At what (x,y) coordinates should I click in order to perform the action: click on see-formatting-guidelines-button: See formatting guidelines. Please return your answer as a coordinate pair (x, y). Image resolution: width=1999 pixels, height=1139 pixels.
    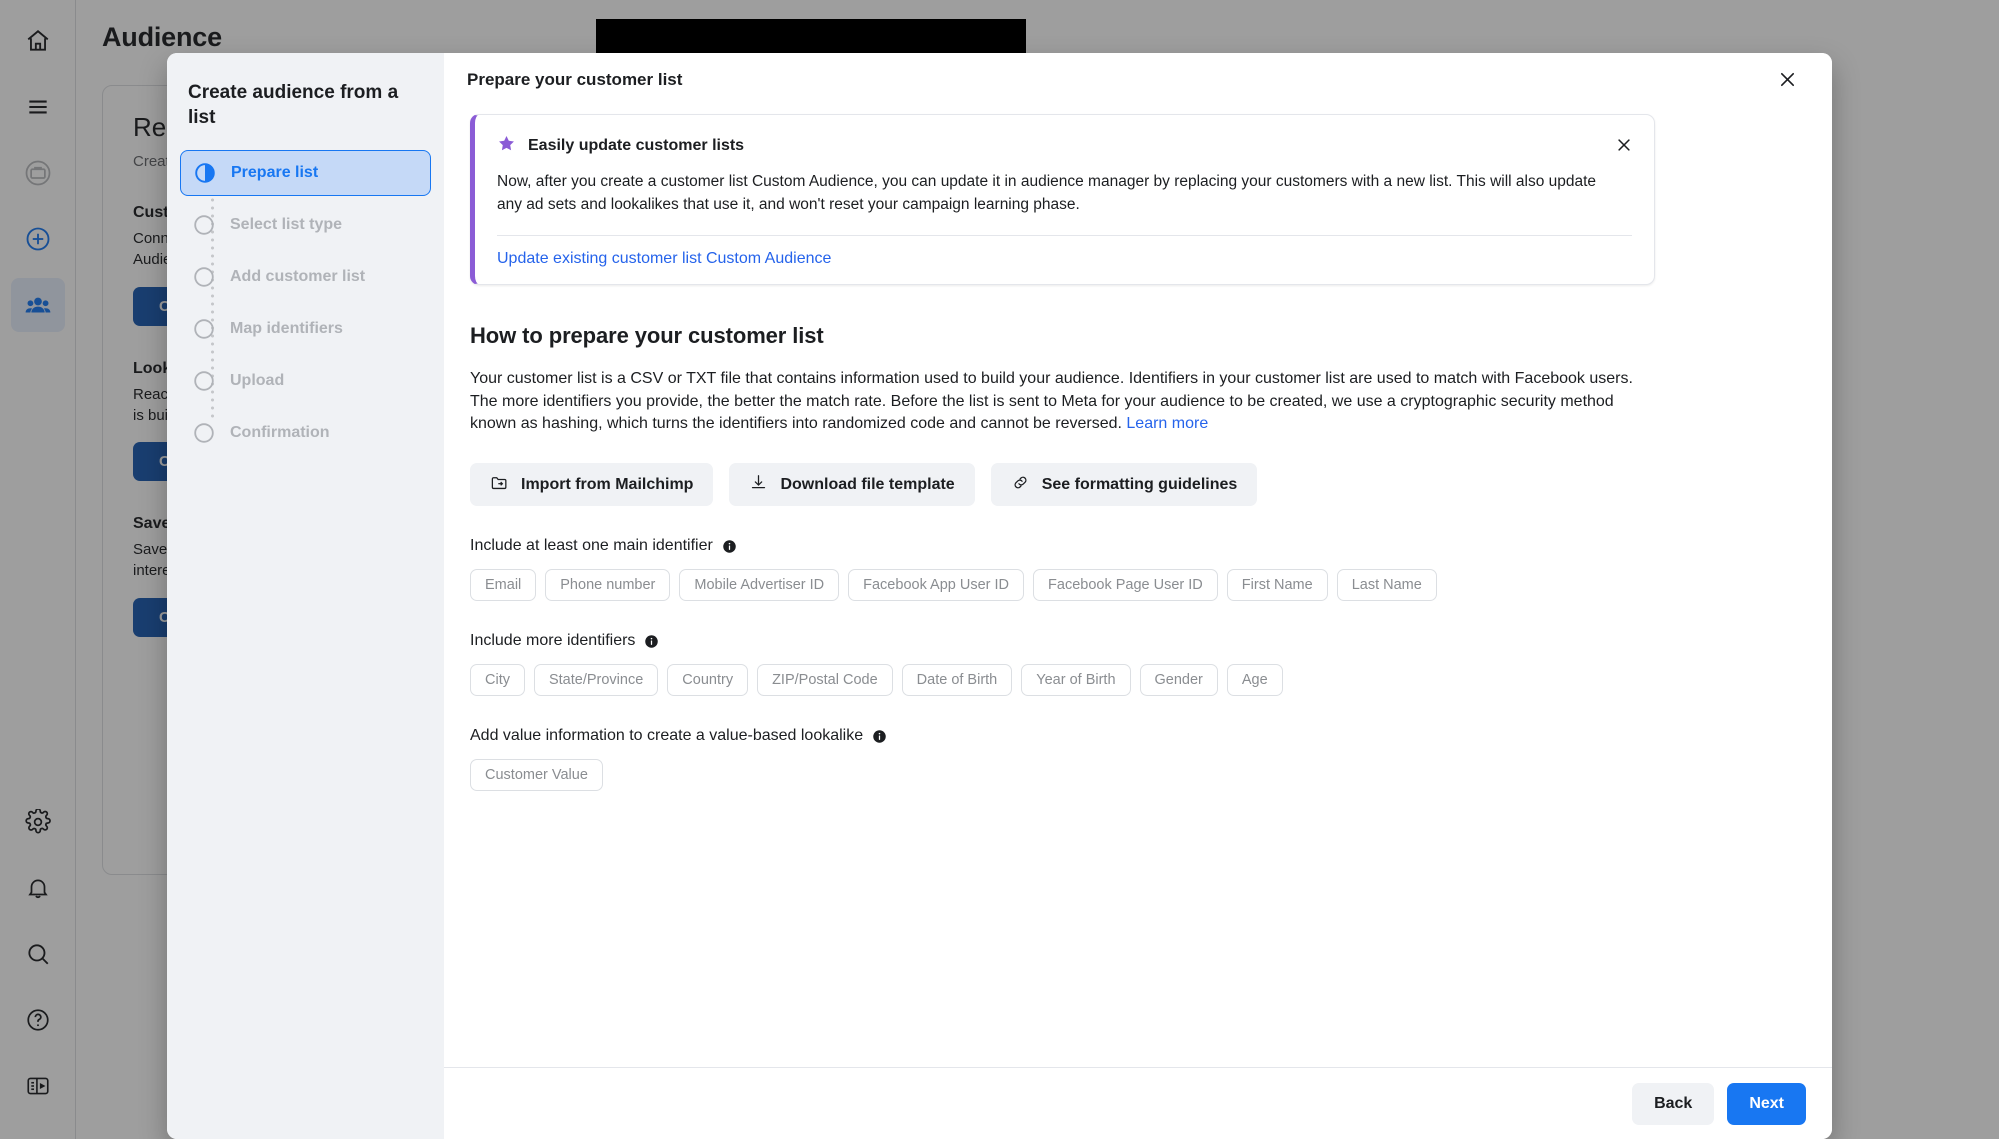
    Looking at the image, I should click on (1124, 485).